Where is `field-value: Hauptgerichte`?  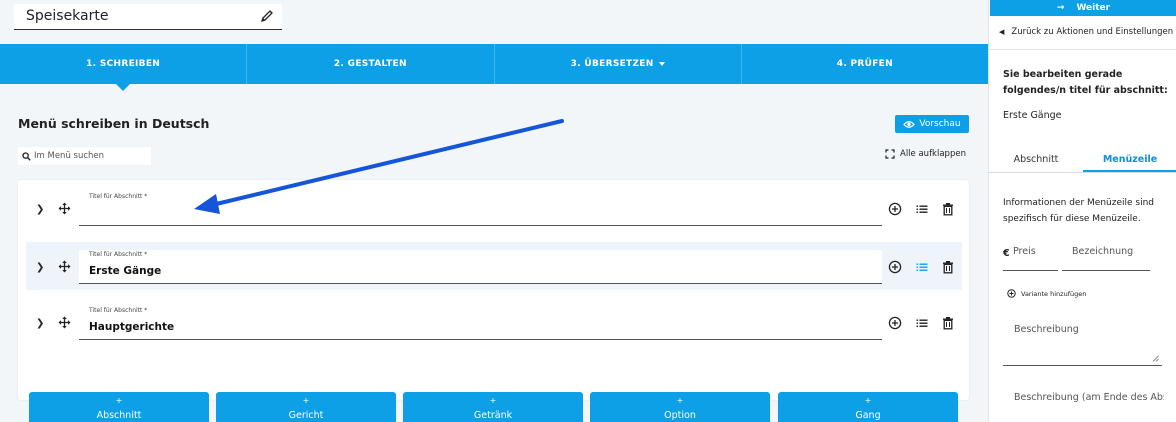
field-value: Hauptgerichte is located at coordinates (132, 327).